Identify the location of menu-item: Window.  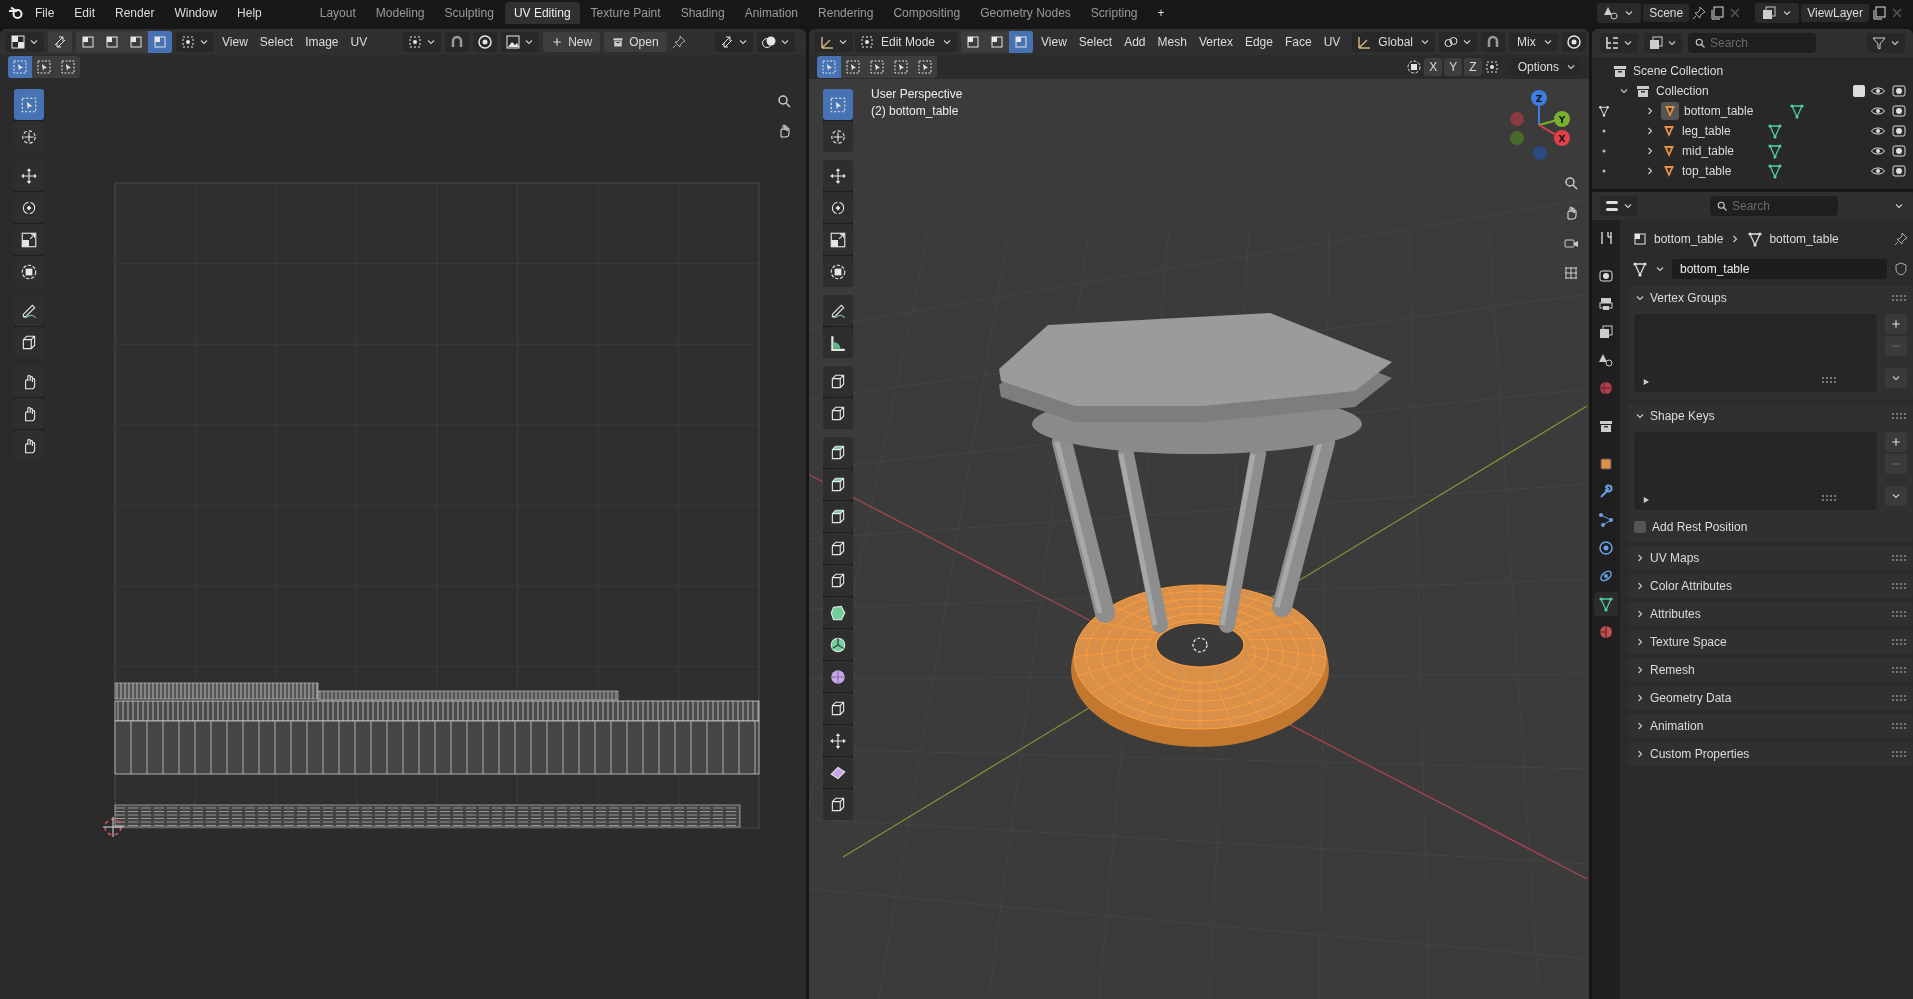
(196, 13).